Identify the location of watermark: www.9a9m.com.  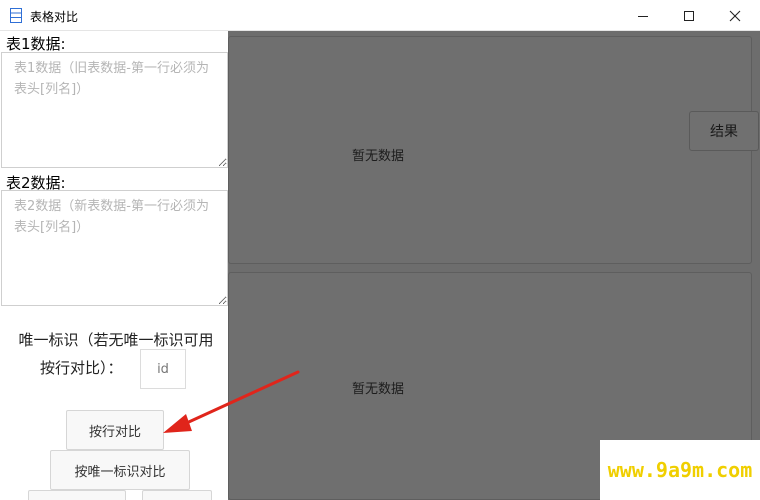
(680, 470).